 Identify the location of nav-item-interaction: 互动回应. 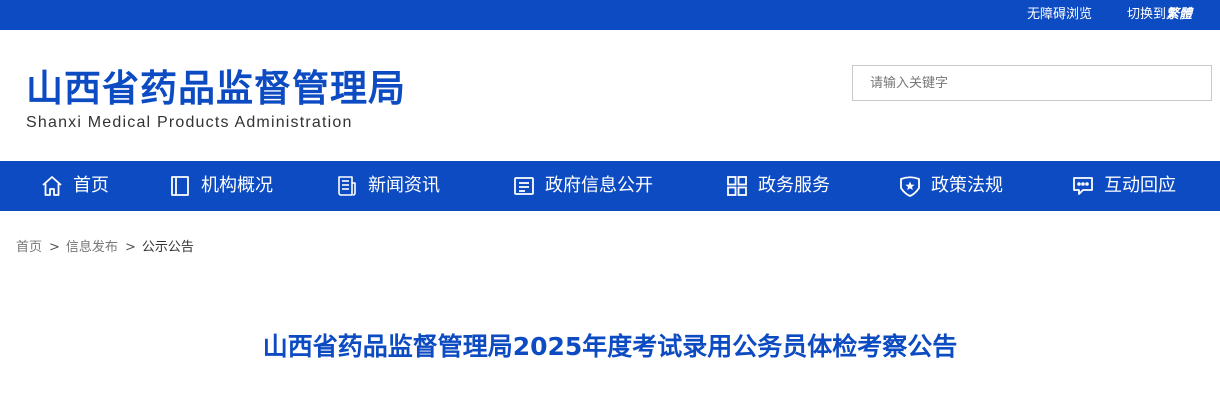
(1123, 186).